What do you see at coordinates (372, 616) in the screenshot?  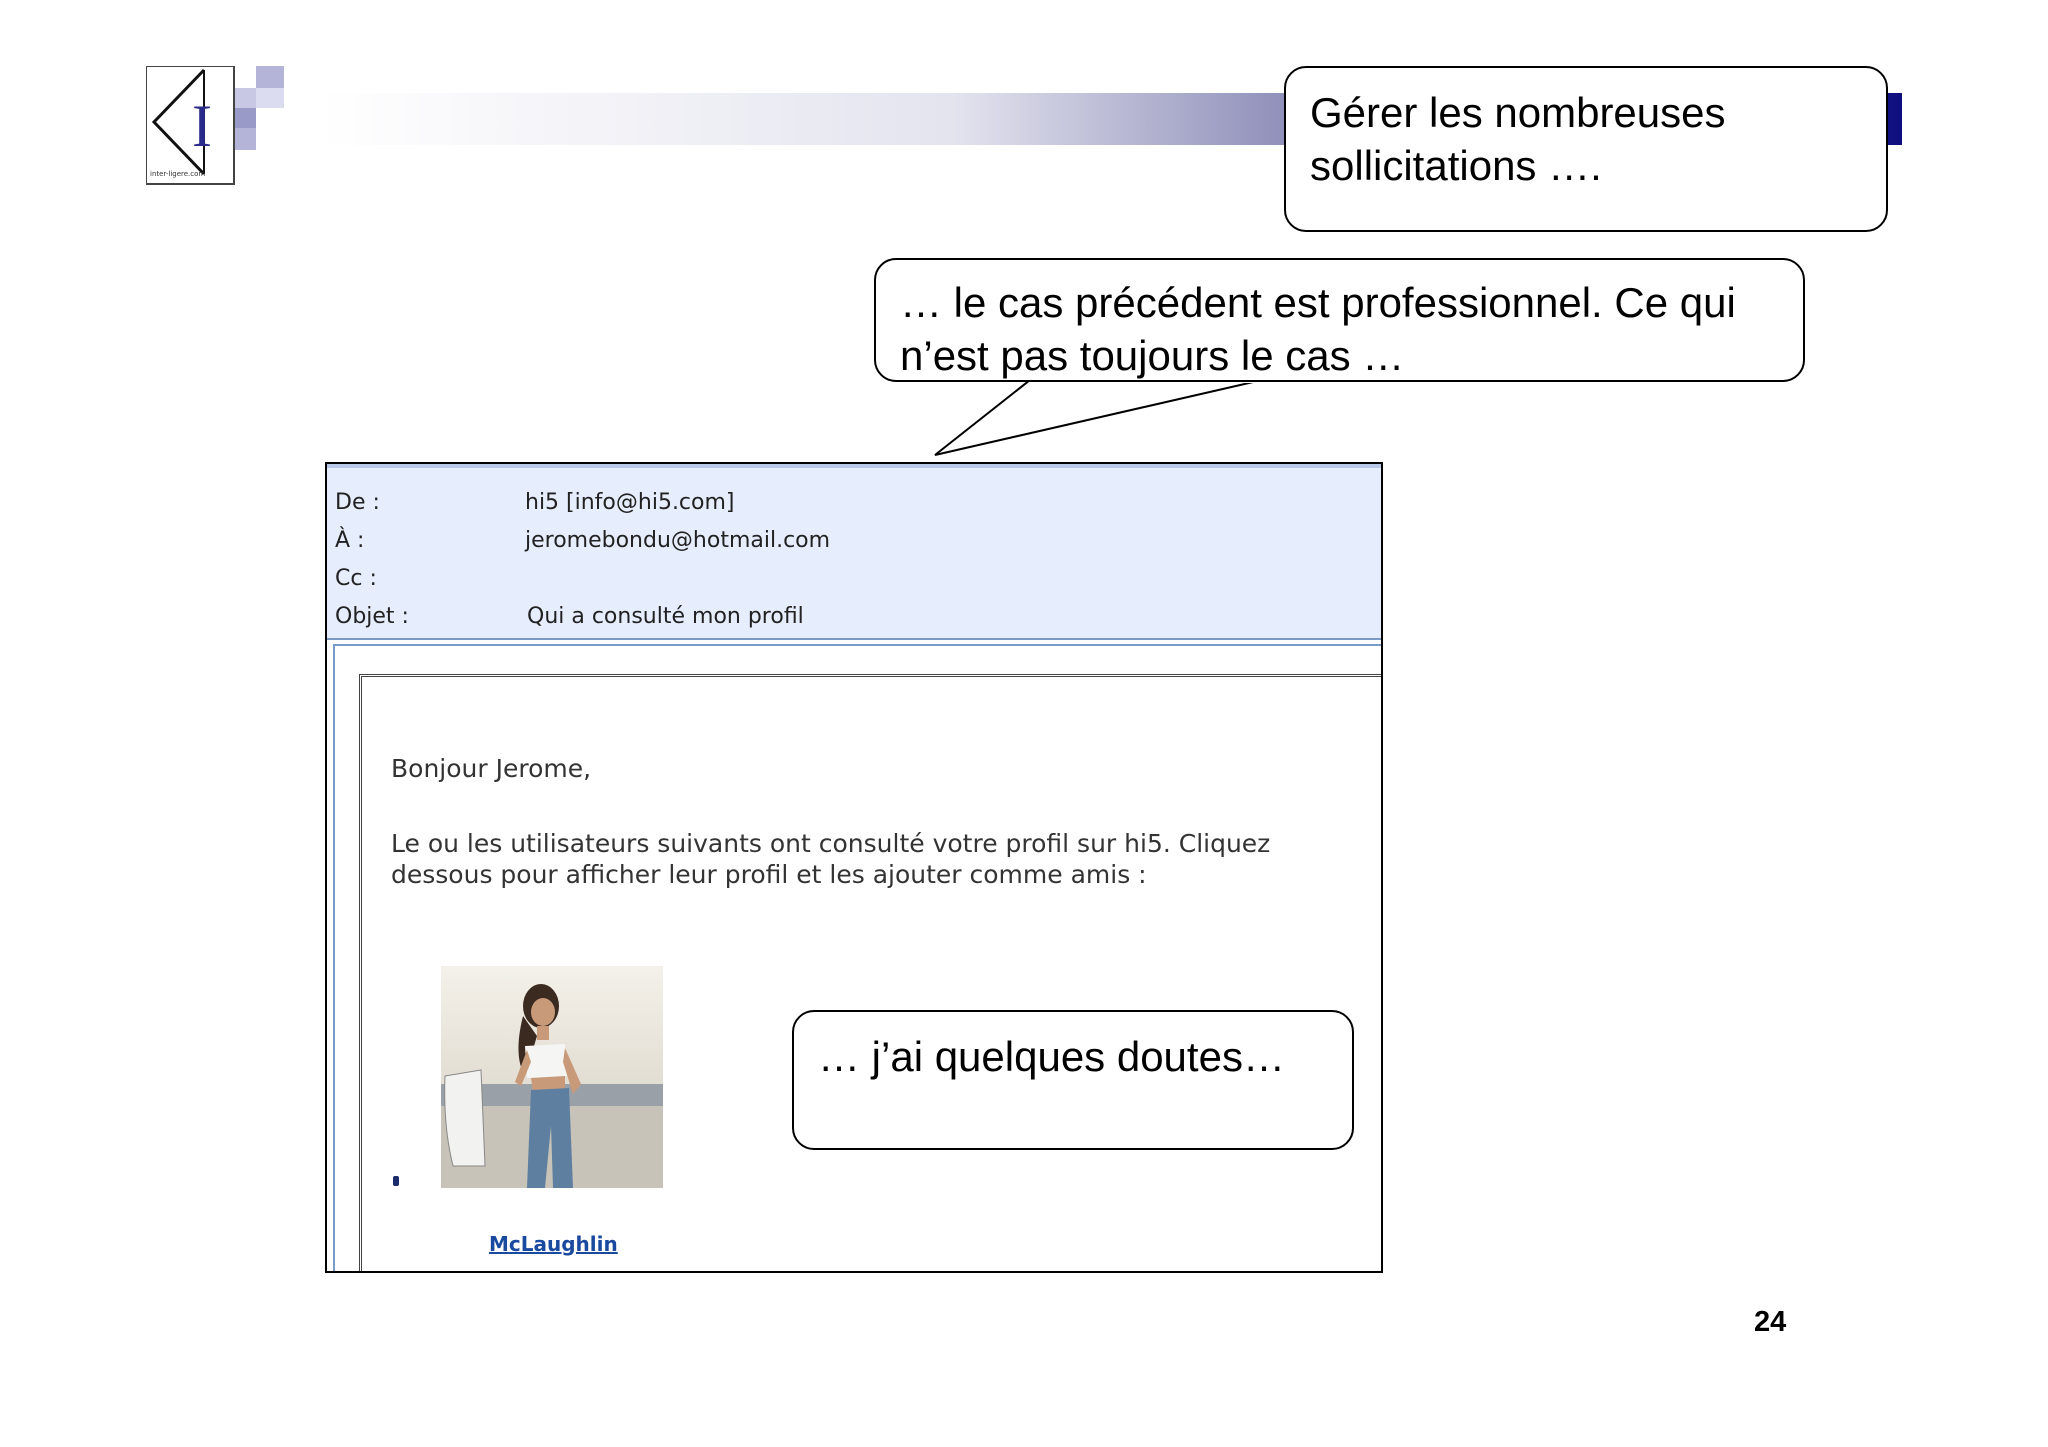 I see `header-label-subject: Objet :` at bounding box center [372, 616].